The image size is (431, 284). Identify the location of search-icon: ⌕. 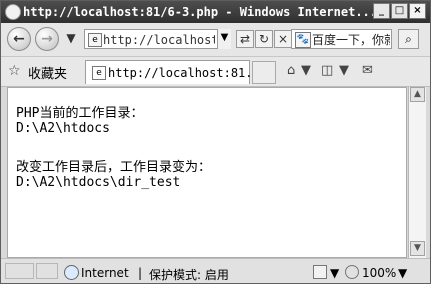
(408, 39).